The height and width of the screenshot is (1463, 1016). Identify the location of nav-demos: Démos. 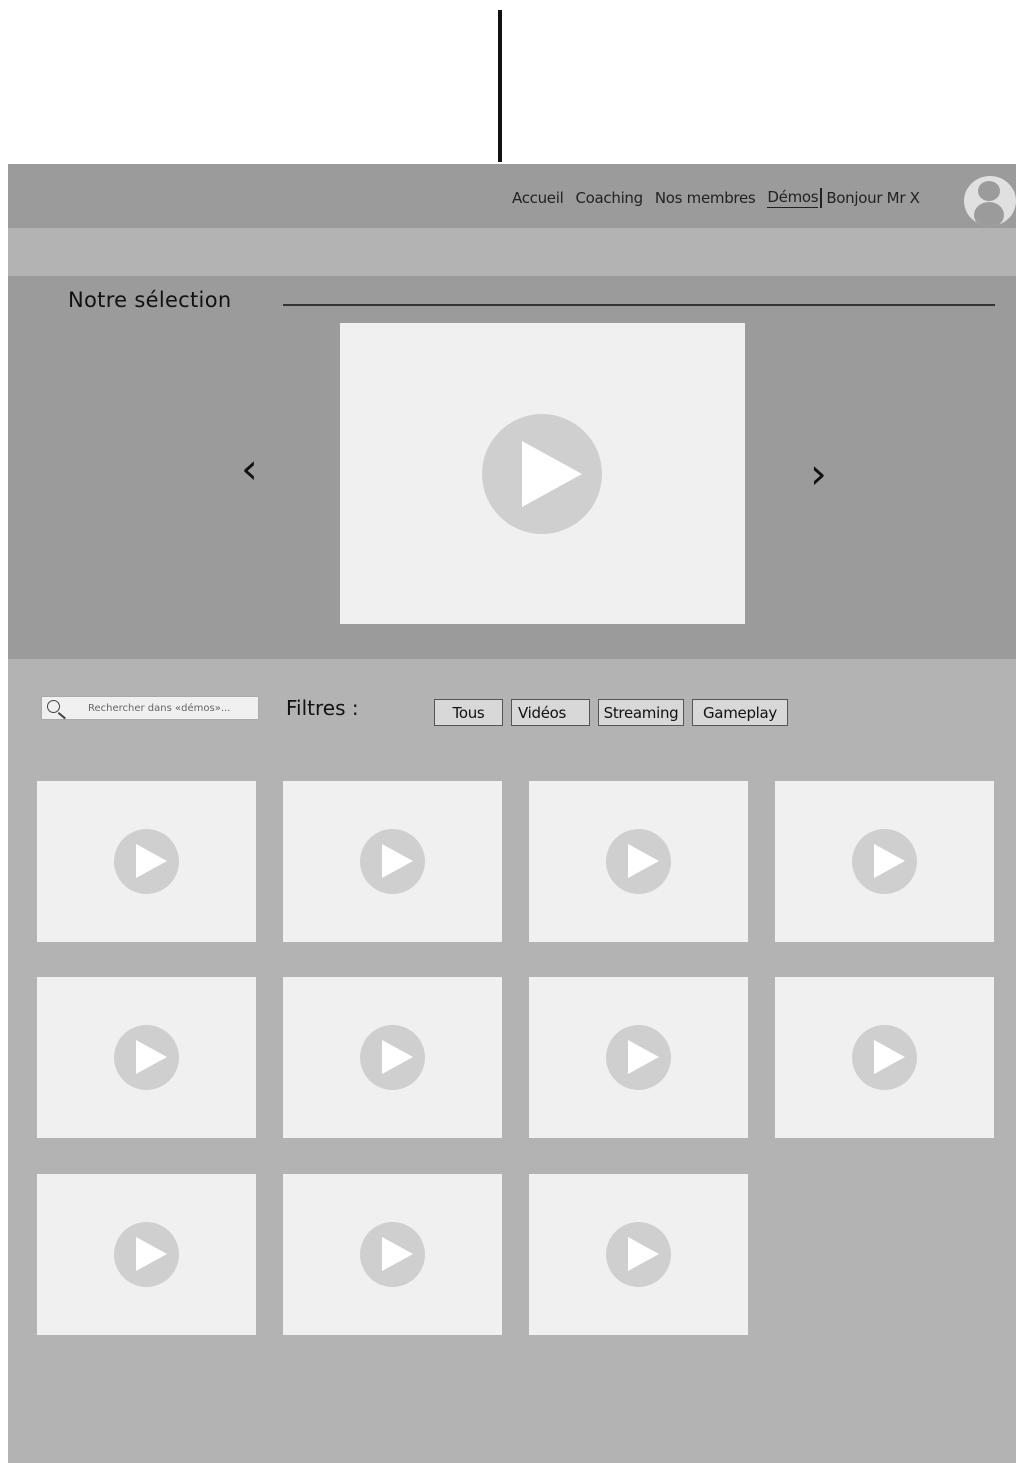
(793, 198).